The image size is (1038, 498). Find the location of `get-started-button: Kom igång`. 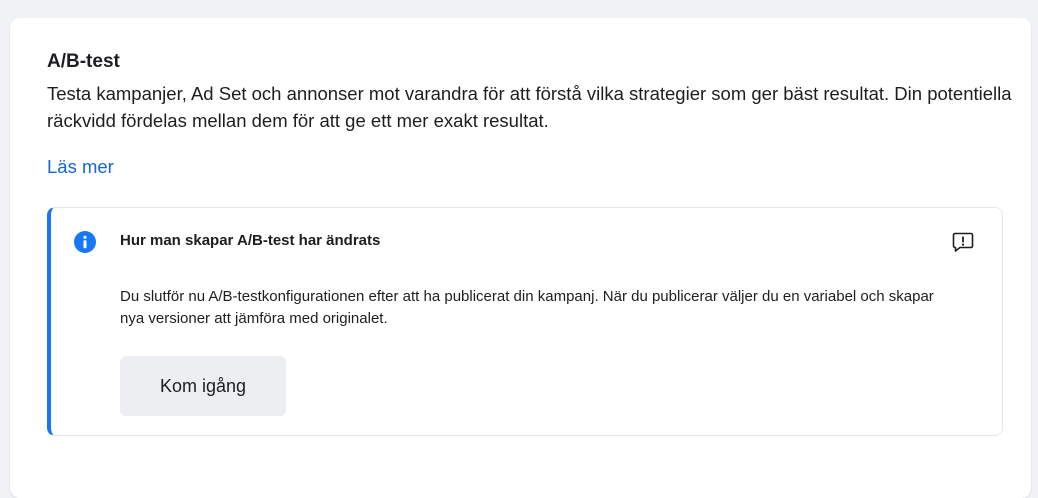

get-started-button: Kom igång is located at coordinates (203, 386).